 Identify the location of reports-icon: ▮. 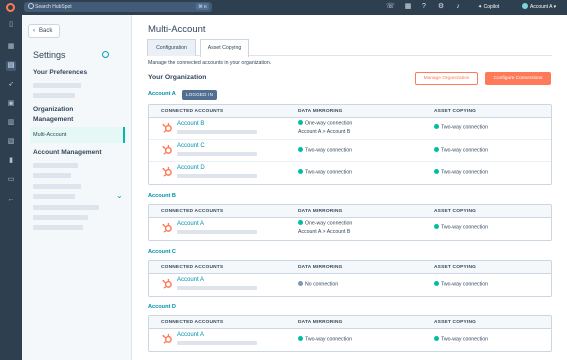
(11, 161).